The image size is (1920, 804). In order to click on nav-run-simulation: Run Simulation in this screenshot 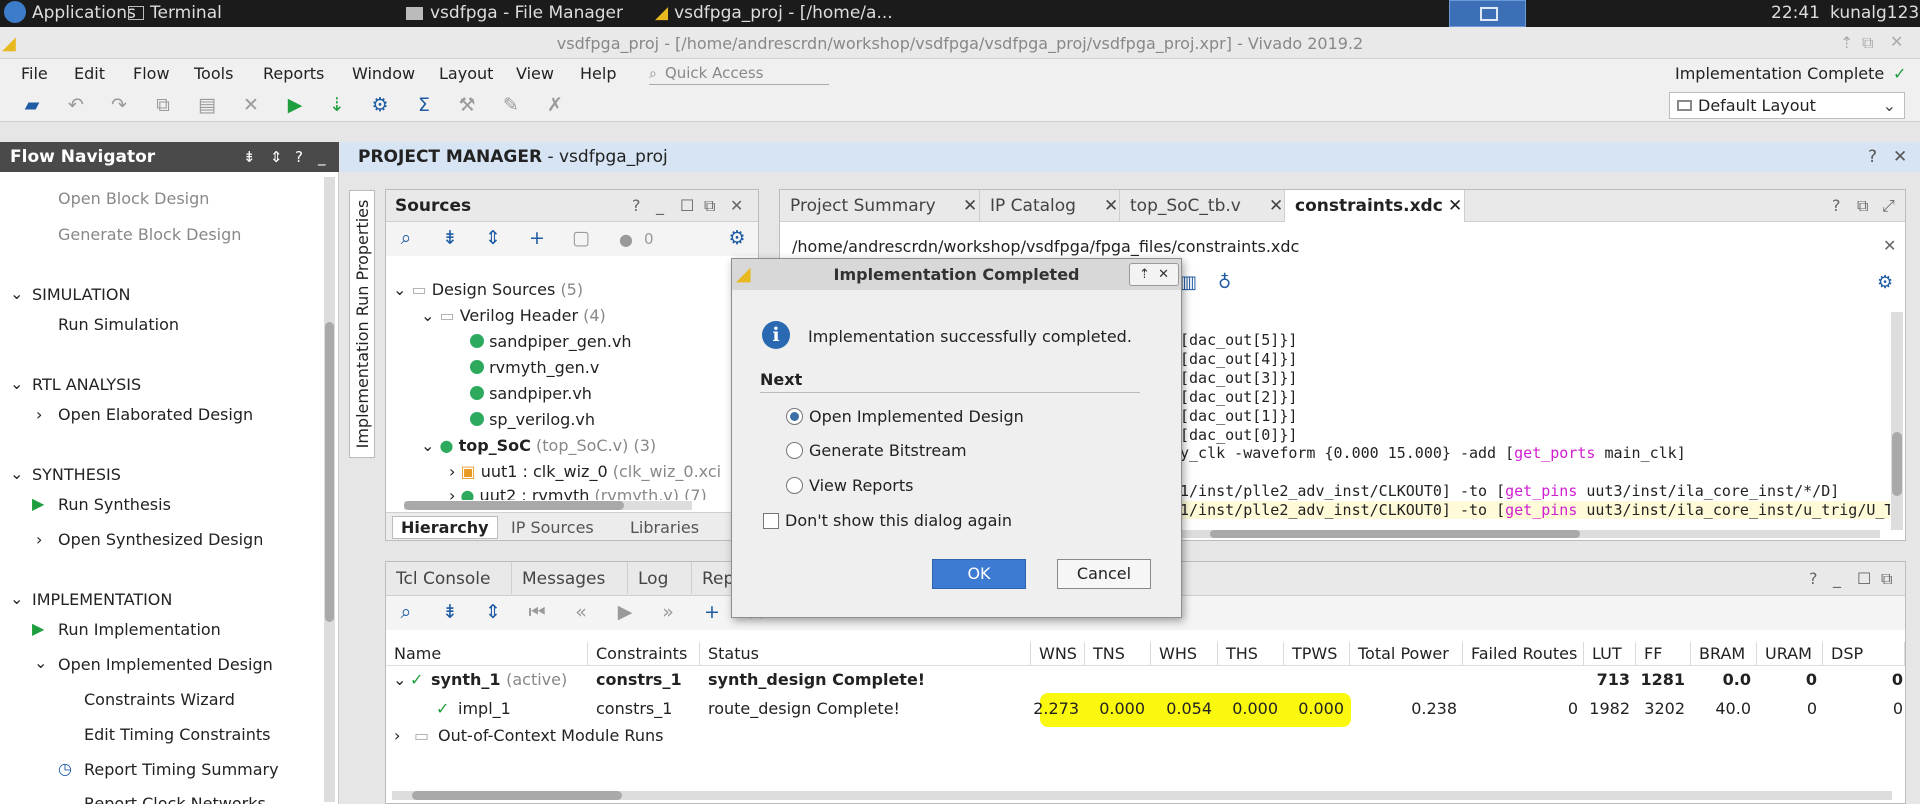, I will do `click(118, 324)`.